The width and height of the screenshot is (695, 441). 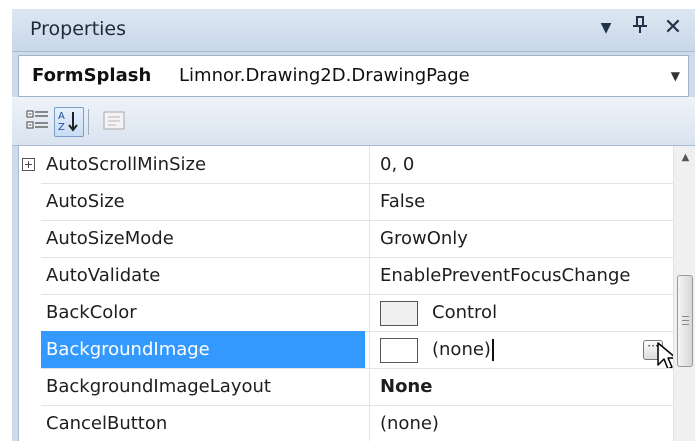 I want to click on vertical-scrollbar: ▲, so click(x=684, y=293).